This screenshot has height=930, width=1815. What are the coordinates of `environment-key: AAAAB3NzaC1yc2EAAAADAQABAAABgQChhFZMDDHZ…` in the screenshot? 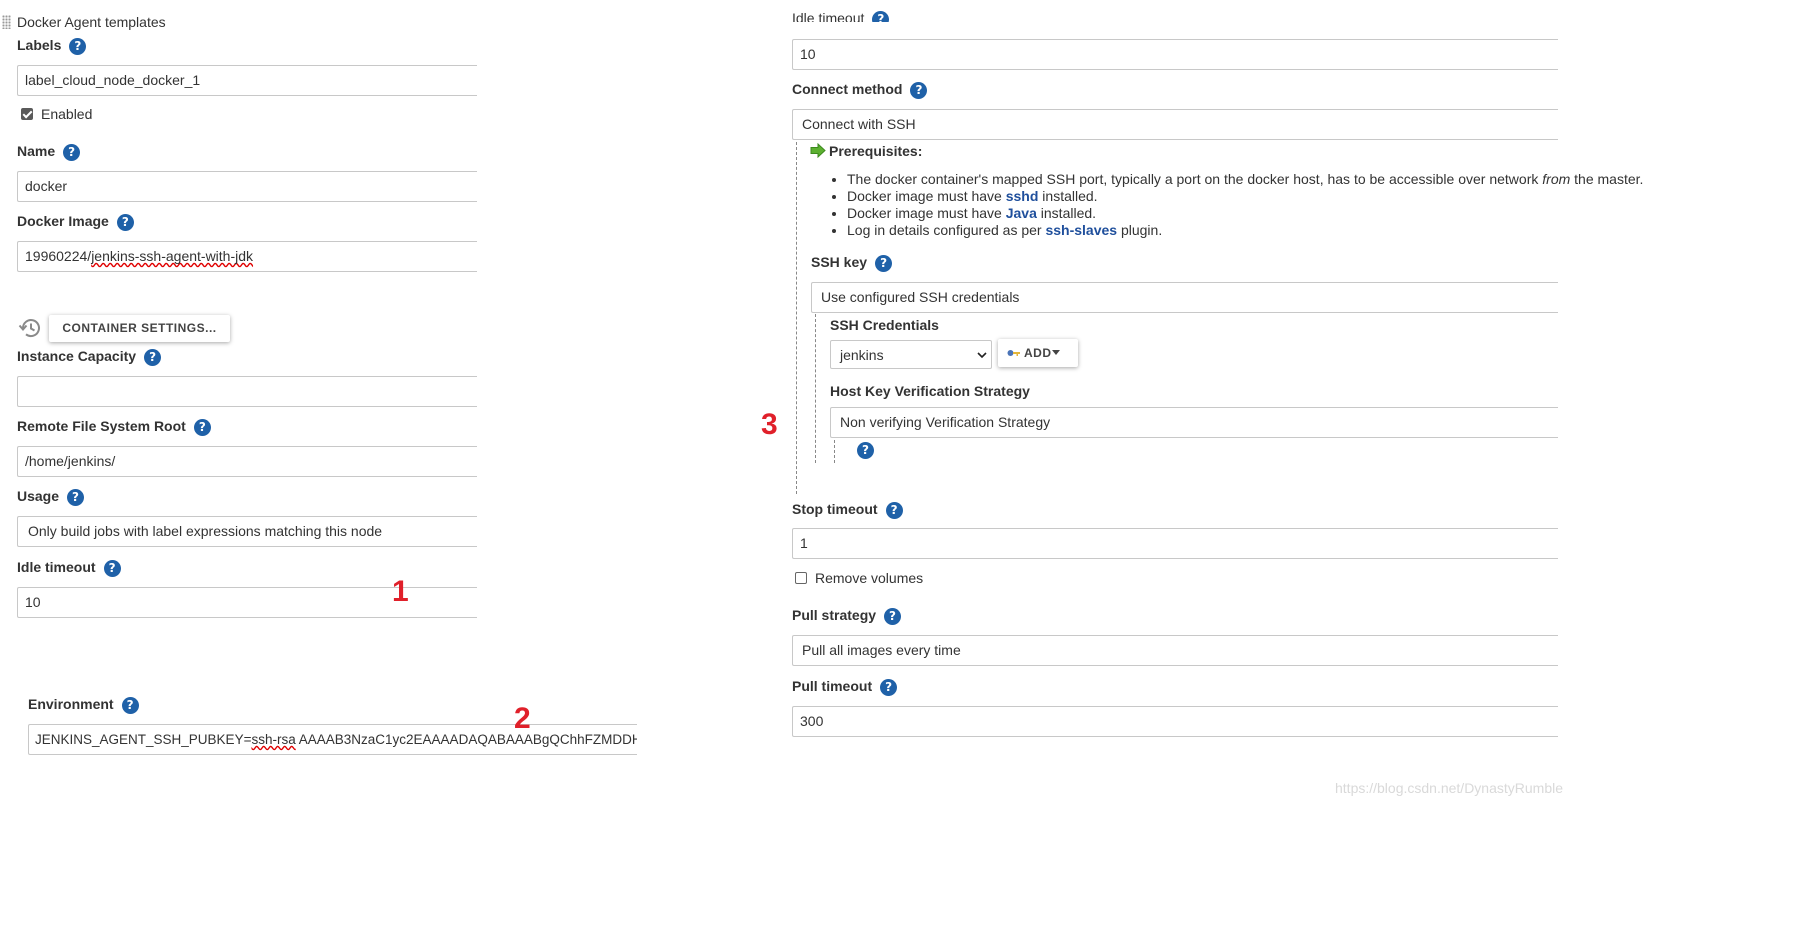 It's located at (467, 739).